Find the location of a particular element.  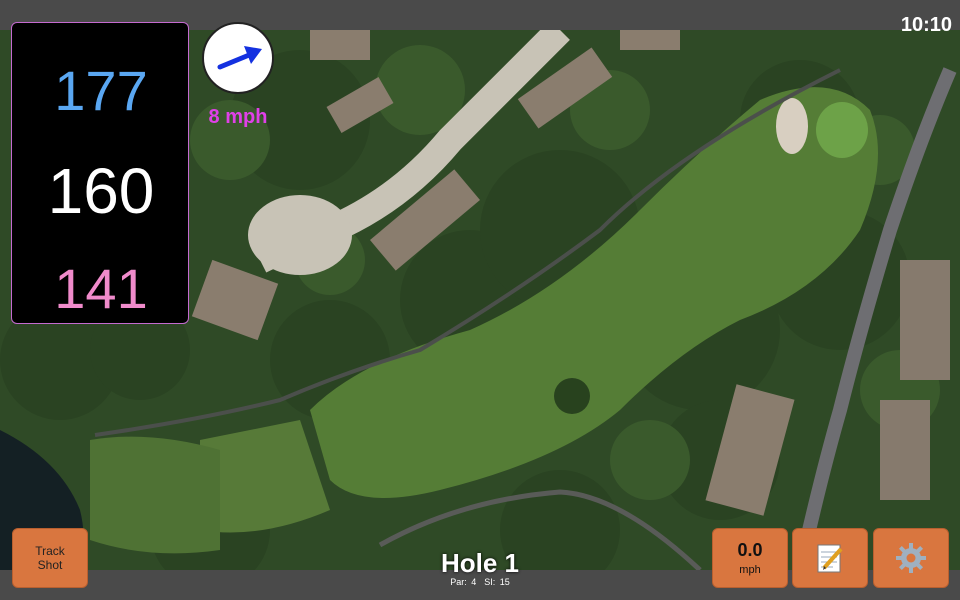

speed-value: 0.0 is located at coordinates (750, 550).